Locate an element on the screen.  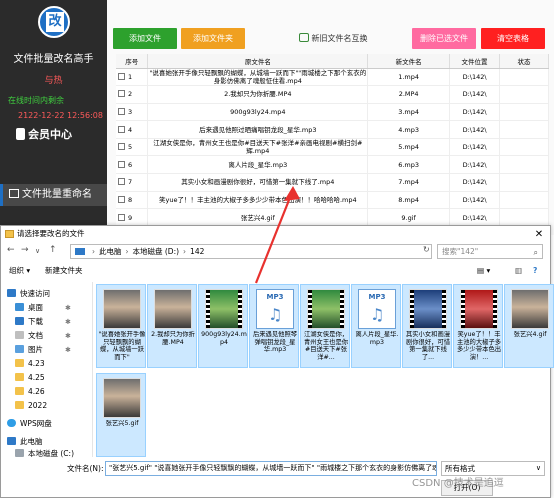
author-name: 与热 is located at coordinates (53, 81).